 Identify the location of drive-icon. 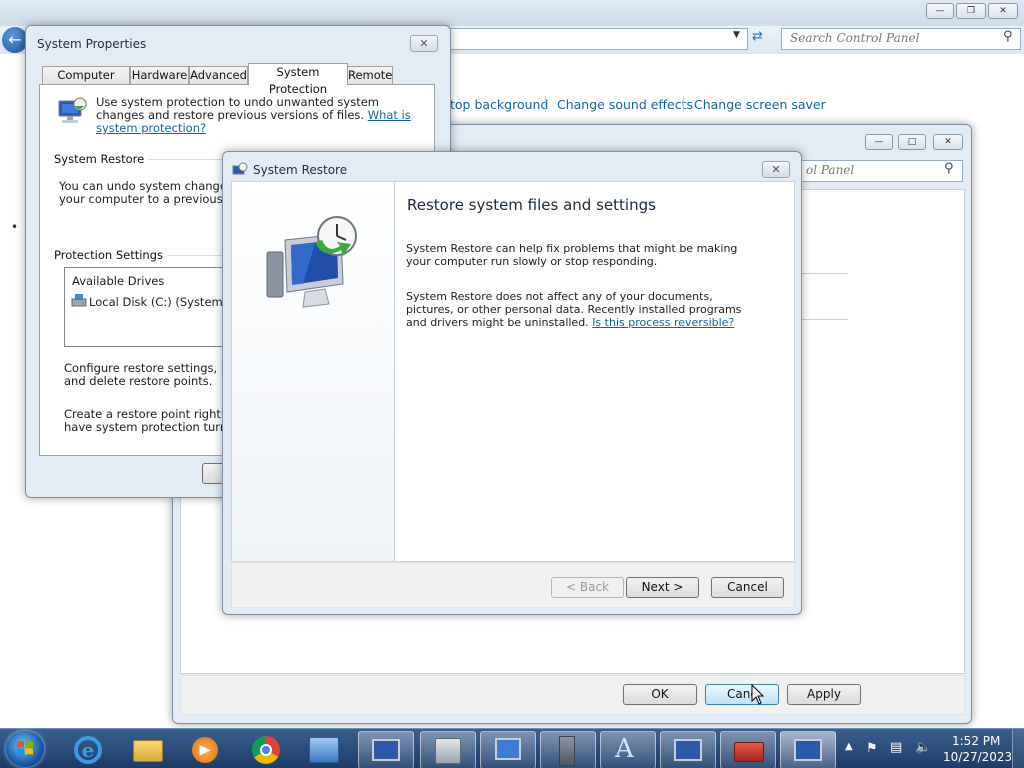
(79, 300).